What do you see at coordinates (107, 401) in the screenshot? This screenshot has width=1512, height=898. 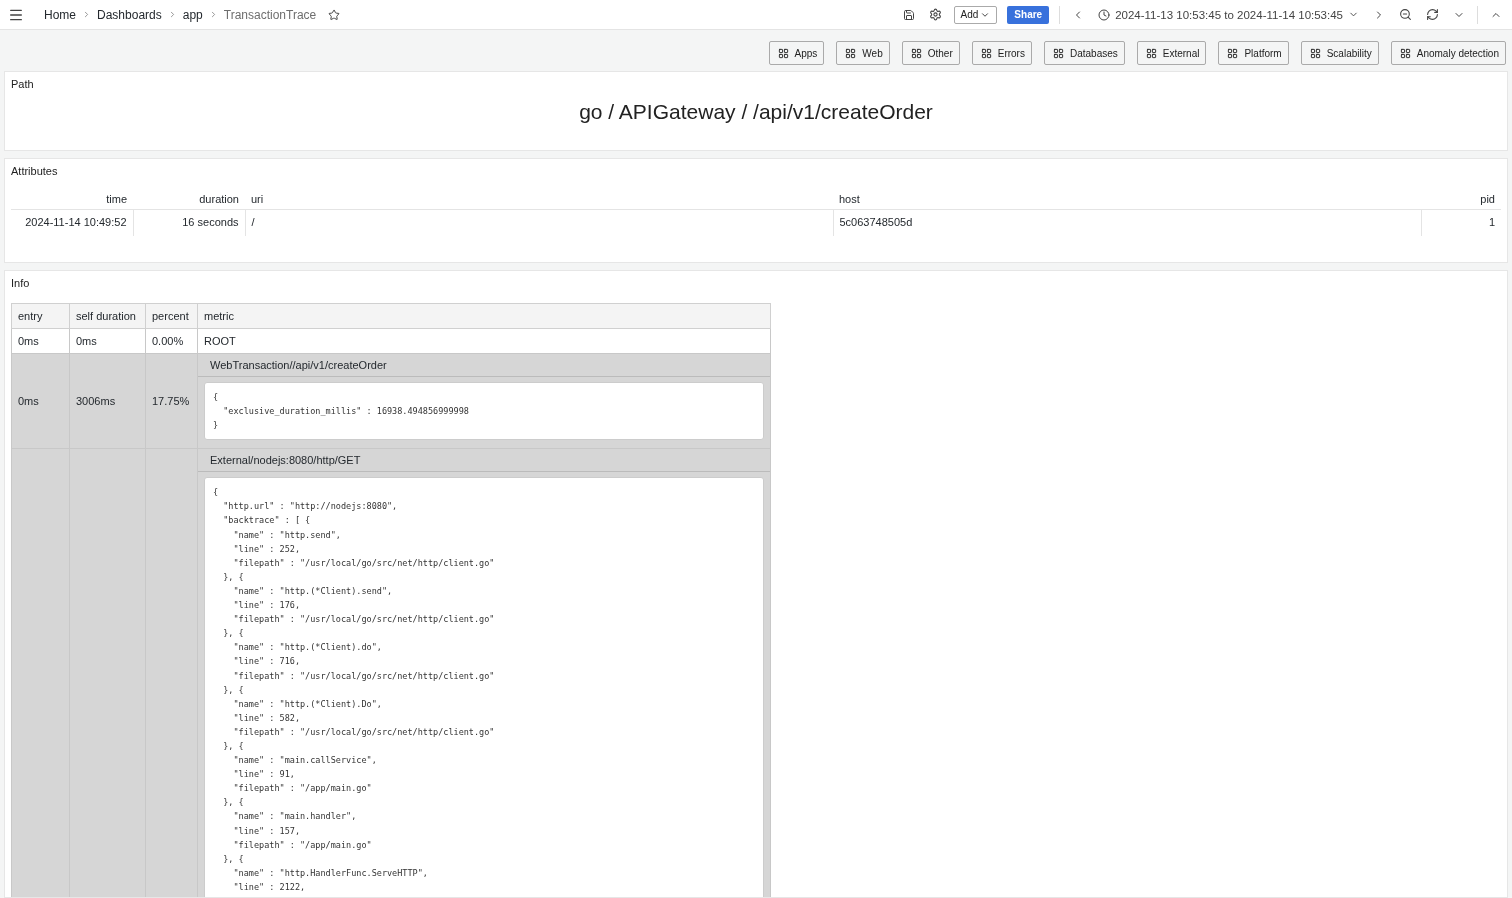 I see `table-cell: 3006ms` at bounding box center [107, 401].